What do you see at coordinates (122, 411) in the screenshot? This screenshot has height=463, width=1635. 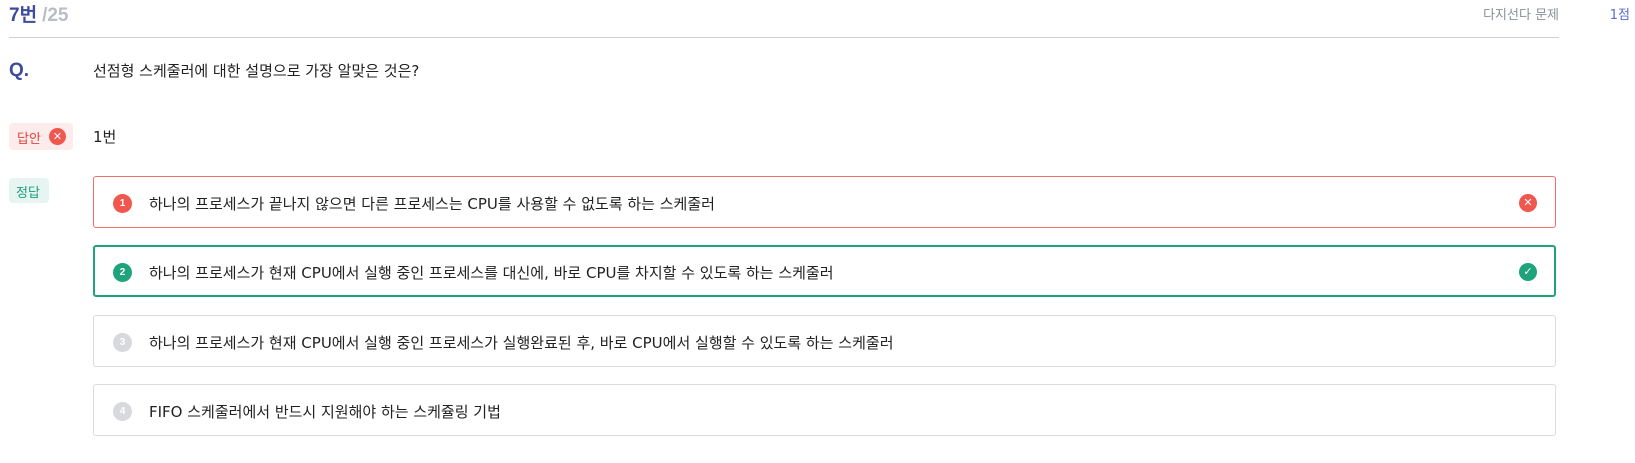 I see `choice-number-badge: 4` at bounding box center [122, 411].